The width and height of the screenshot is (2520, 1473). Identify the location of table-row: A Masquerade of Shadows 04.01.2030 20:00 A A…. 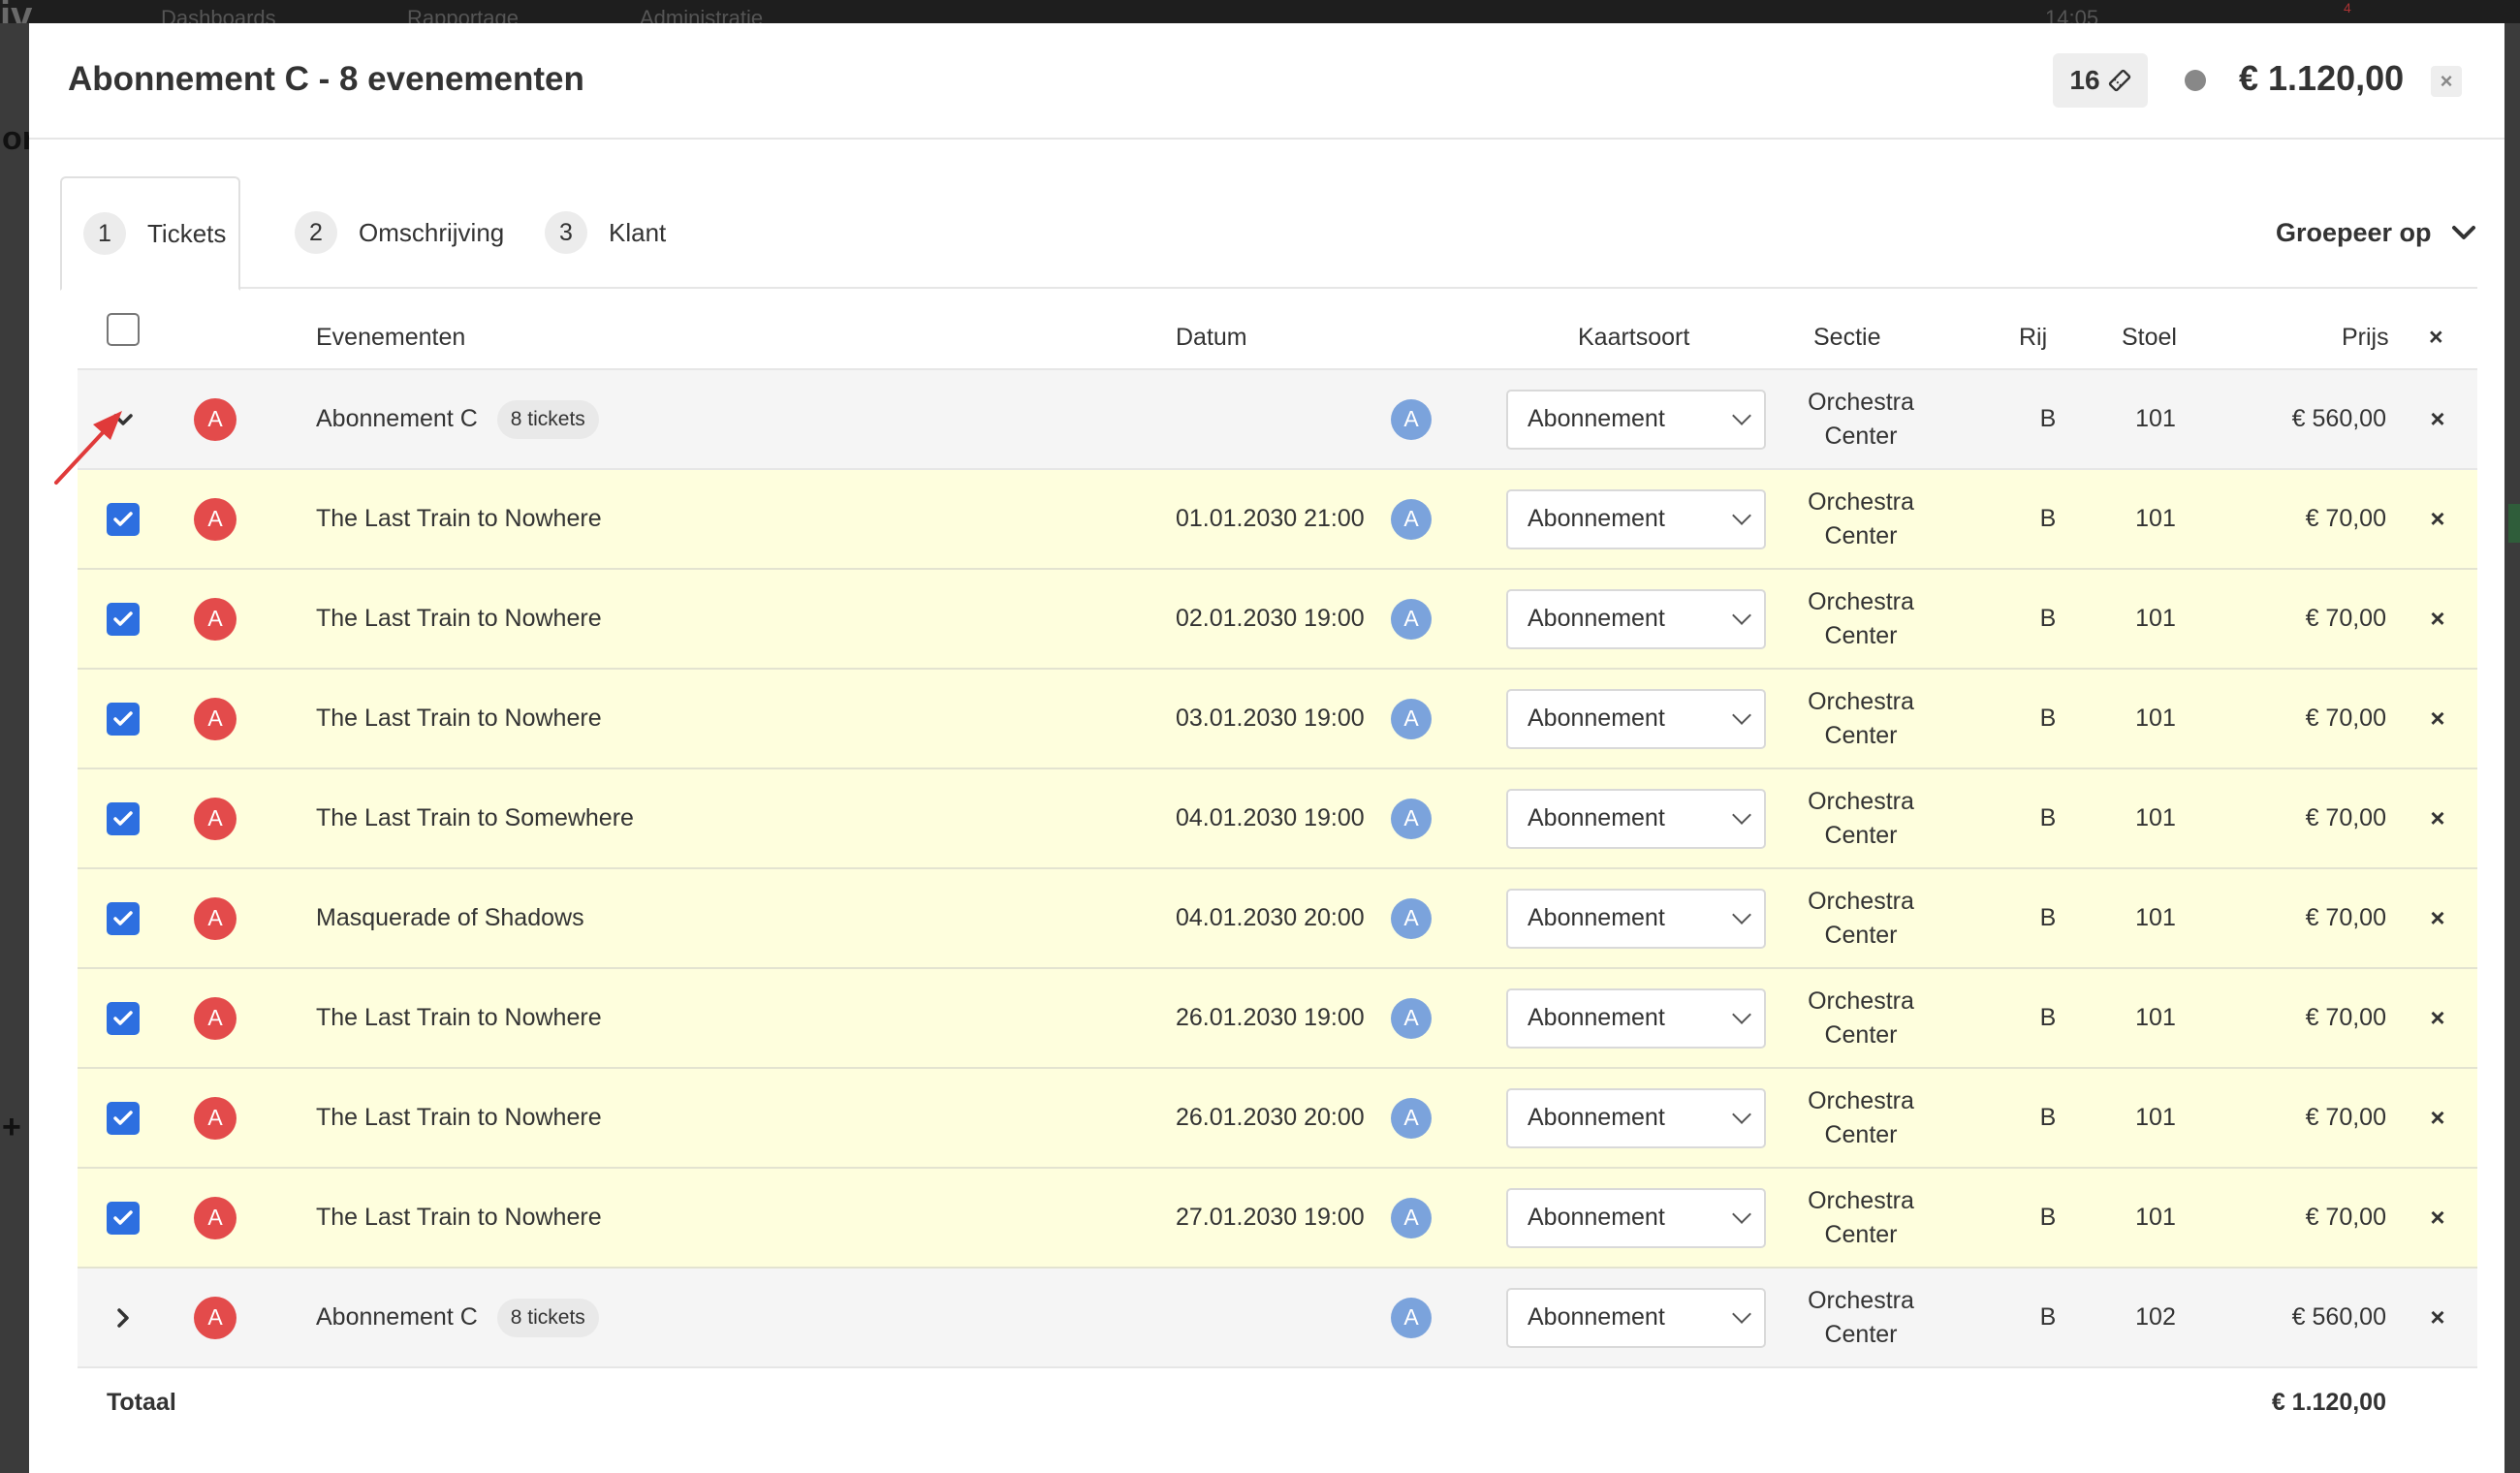
(1277, 919).